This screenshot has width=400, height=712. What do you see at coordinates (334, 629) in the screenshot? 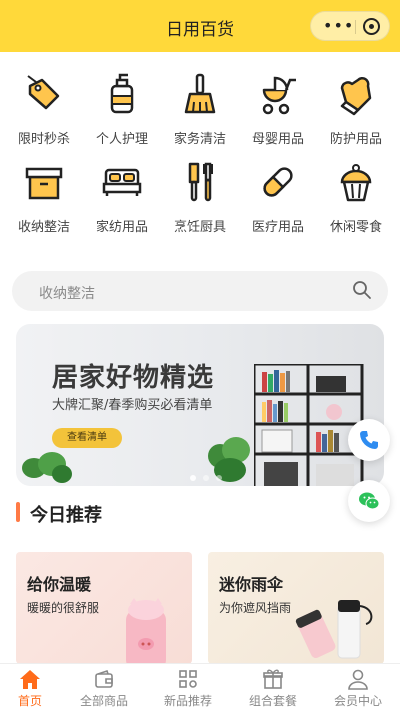
I see `umbrella-image` at bounding box center [334, 629].